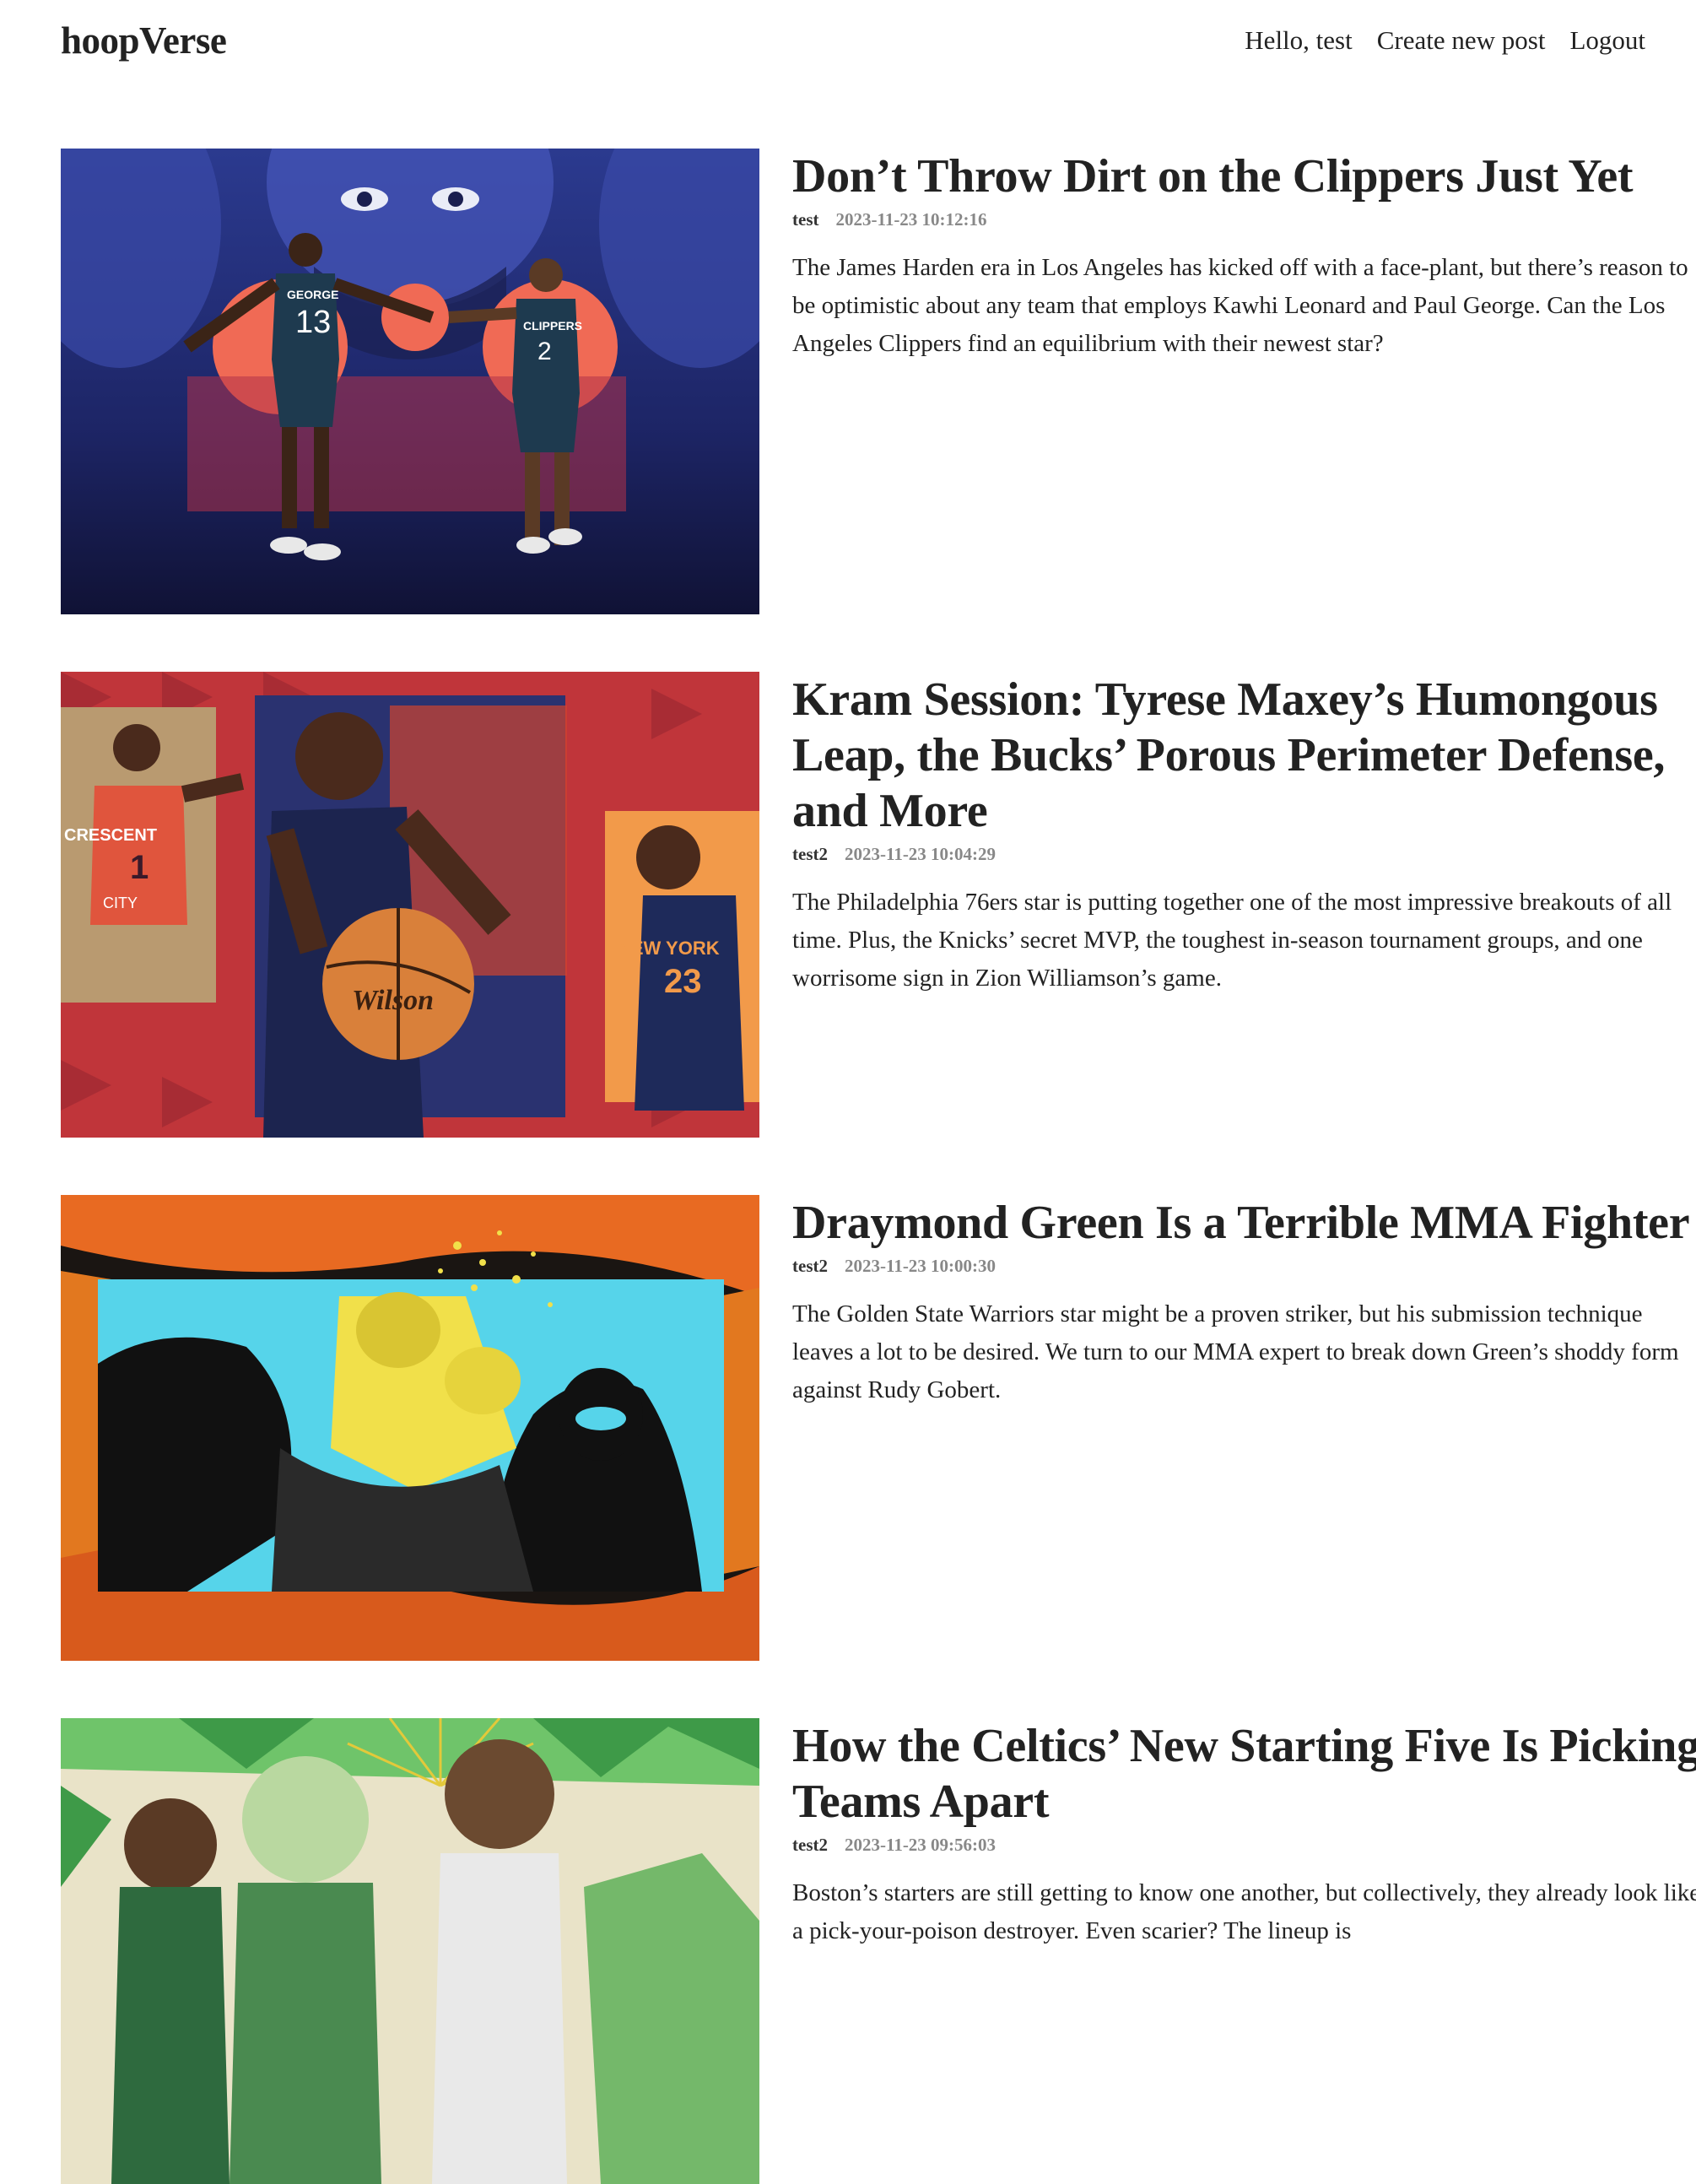 The height and width of the screenshot is (2184, 1696). What do you see at coordinates (111, 835) in the screenshot?
I see `jersey-text: CRESCENT` at bounding box center [111, 835].